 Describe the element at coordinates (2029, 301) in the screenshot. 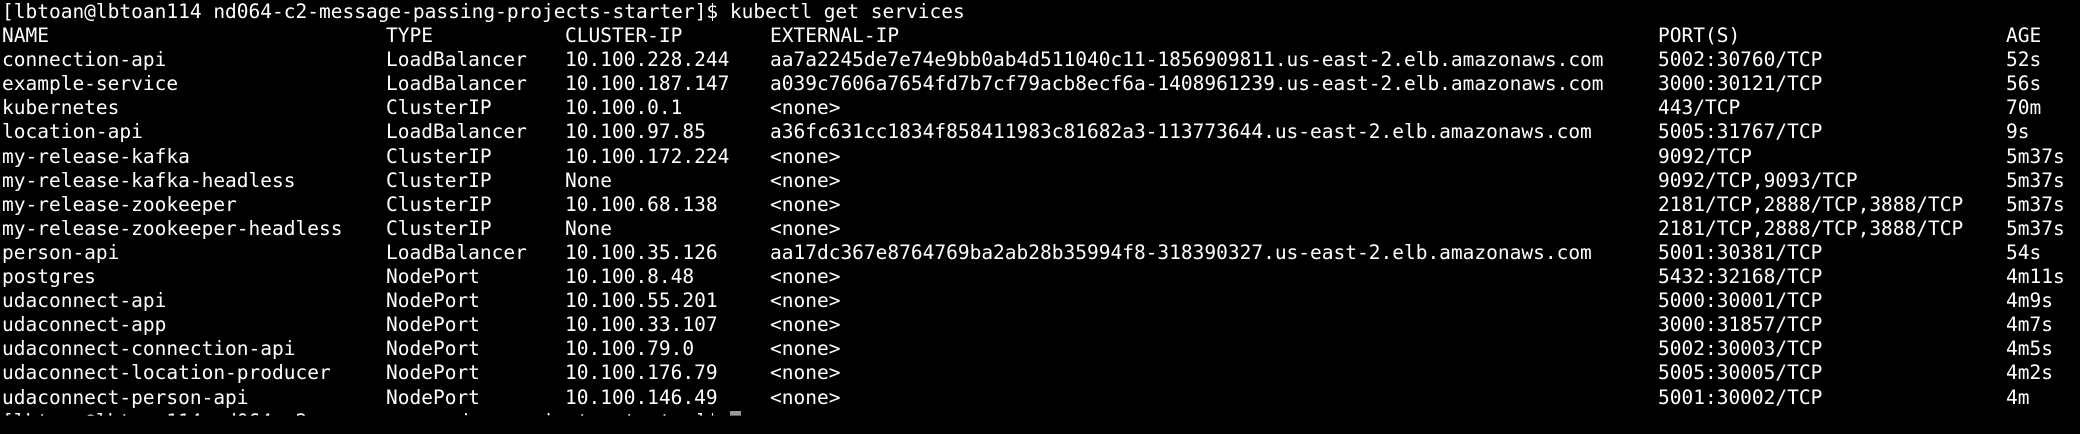

I see `service-age: 4m9s` at that location.